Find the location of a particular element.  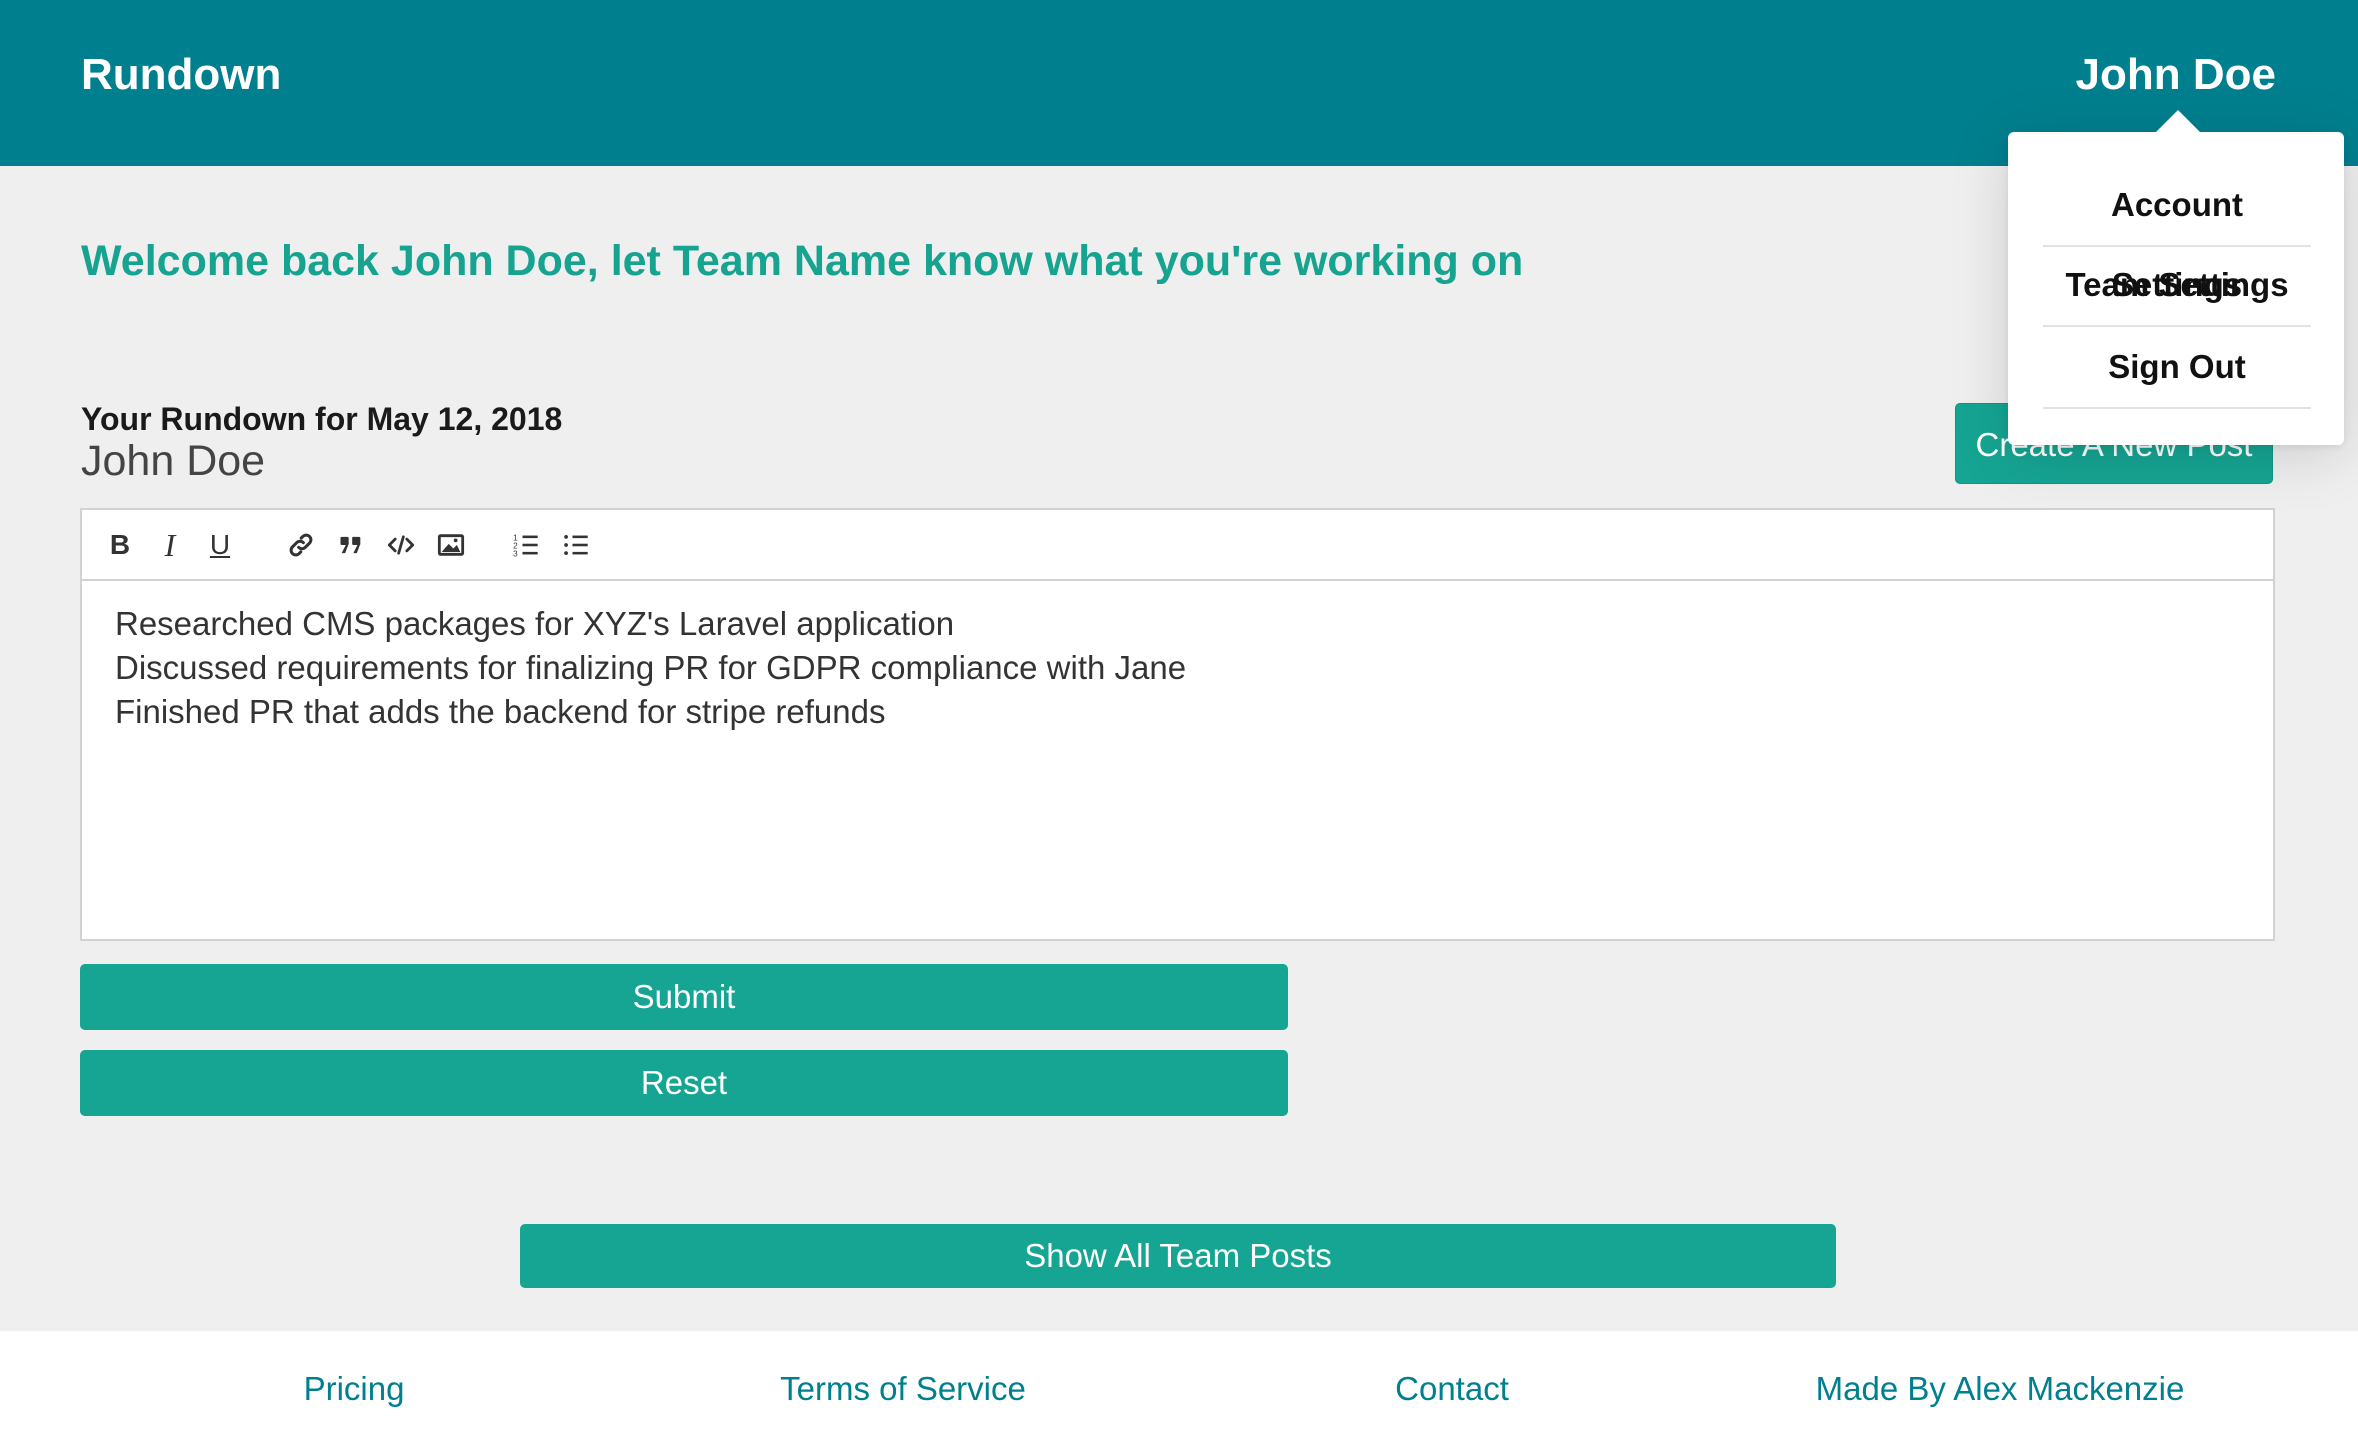

sign-out-link: Sign Out is located at coordinates (2177, 368).